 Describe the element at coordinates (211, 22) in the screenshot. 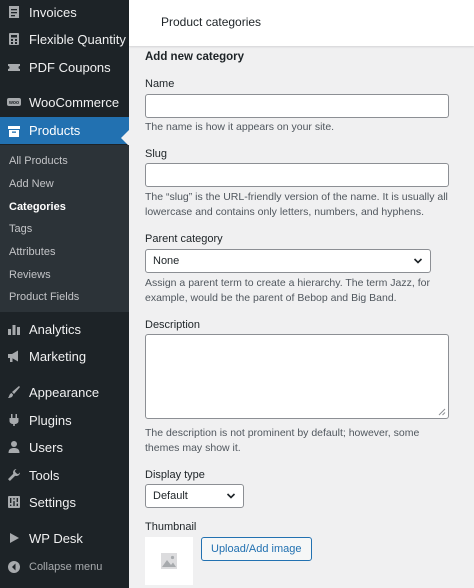

I see `page-title: Product categories` at that location.